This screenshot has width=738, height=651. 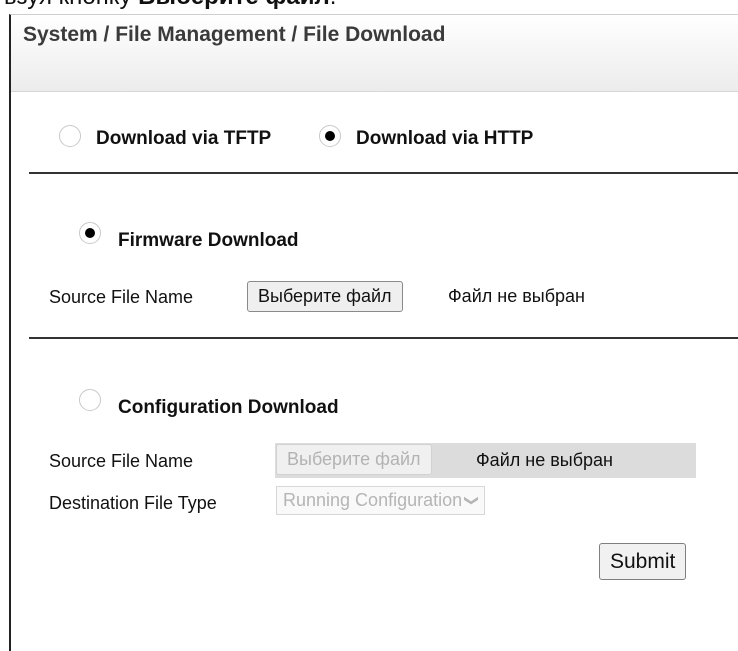 I want to click on destination-file-type-label: Destination File Type, so click(x=133, y=503).